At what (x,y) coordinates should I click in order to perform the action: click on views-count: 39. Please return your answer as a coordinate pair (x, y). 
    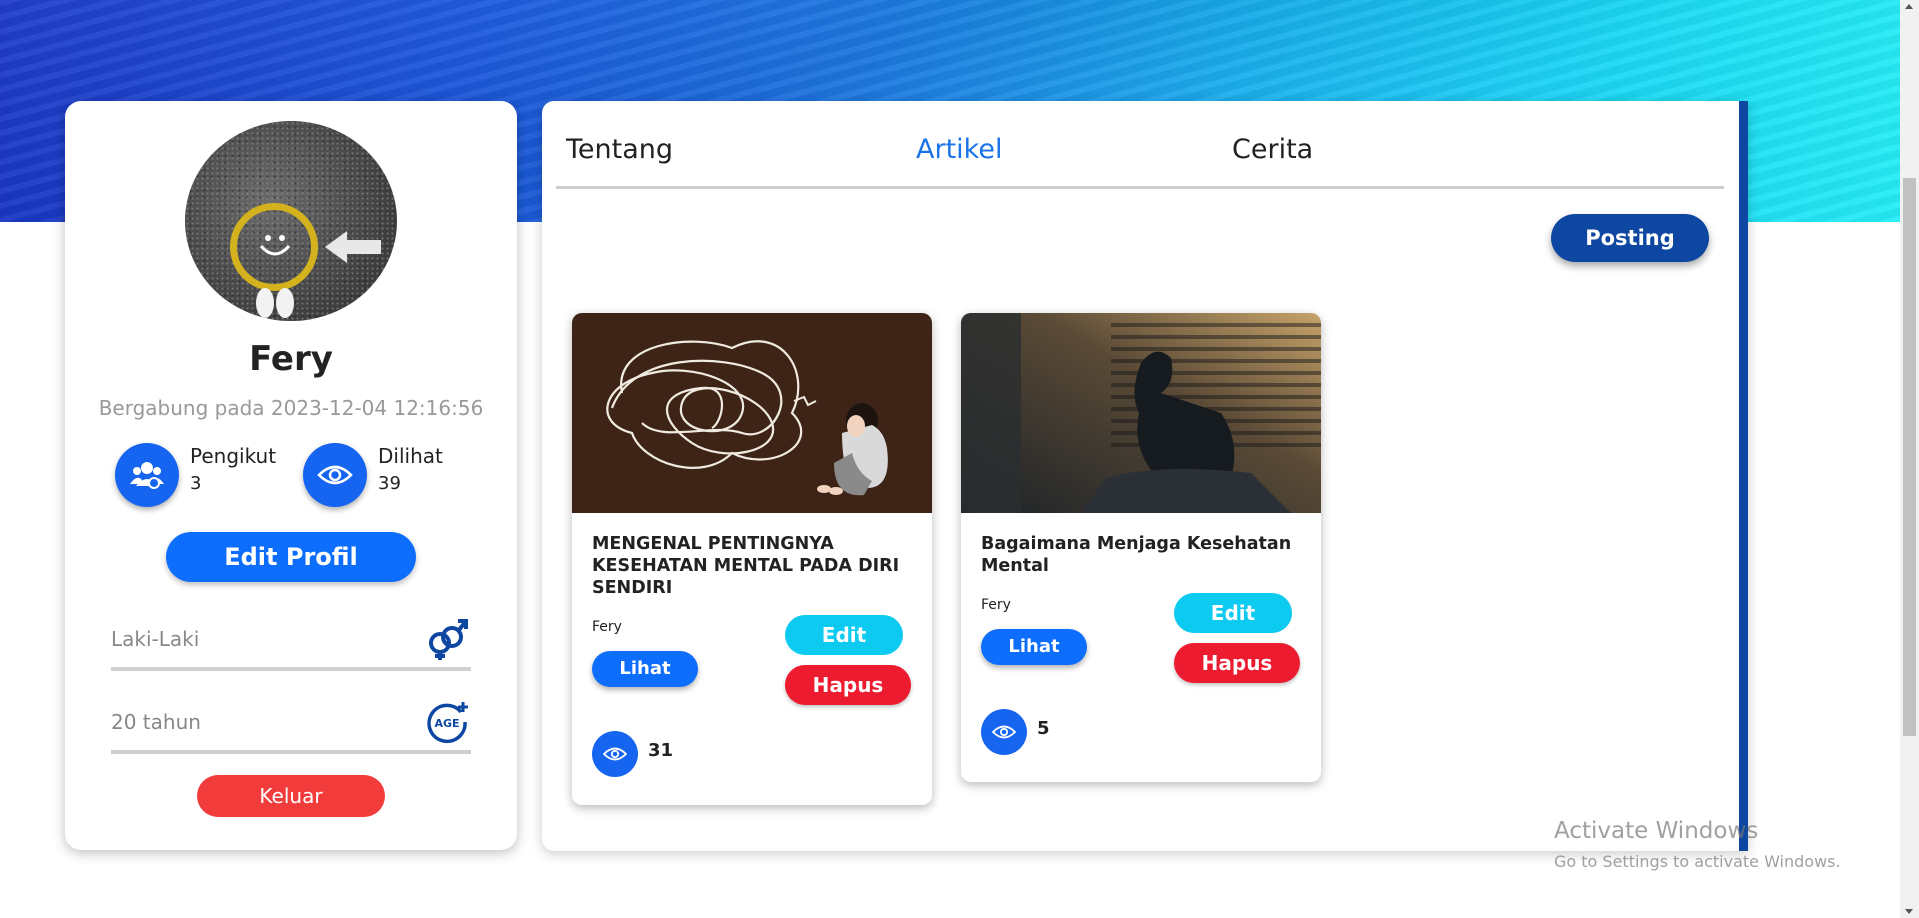
    Looking at the image, I should click on (389, 483).